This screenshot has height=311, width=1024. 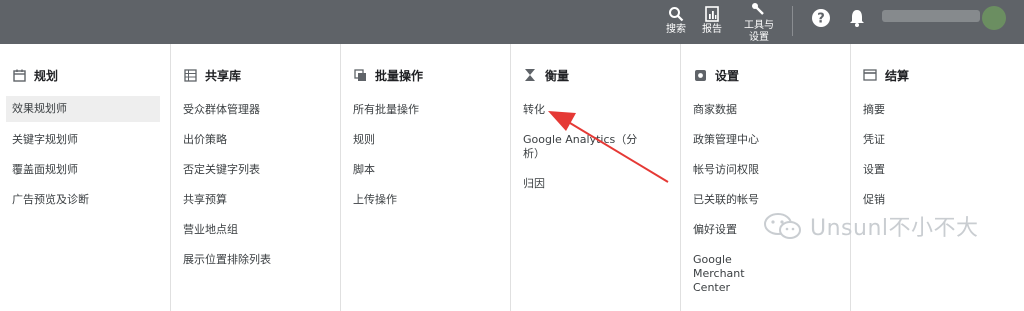 I want to click on top-app-bar: 搜索 报告 工具与 设置 ?, so click(x=512, y=22).